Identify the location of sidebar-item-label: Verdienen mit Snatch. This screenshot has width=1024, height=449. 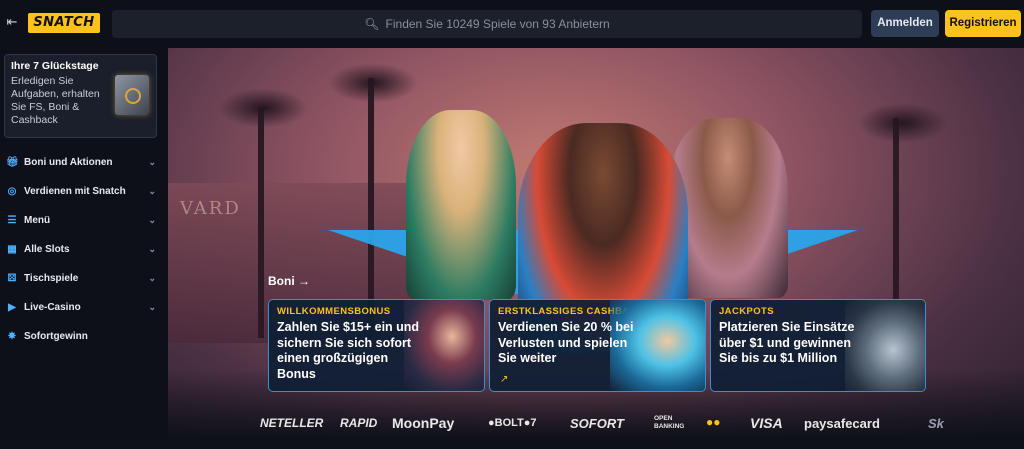
(75, 191).